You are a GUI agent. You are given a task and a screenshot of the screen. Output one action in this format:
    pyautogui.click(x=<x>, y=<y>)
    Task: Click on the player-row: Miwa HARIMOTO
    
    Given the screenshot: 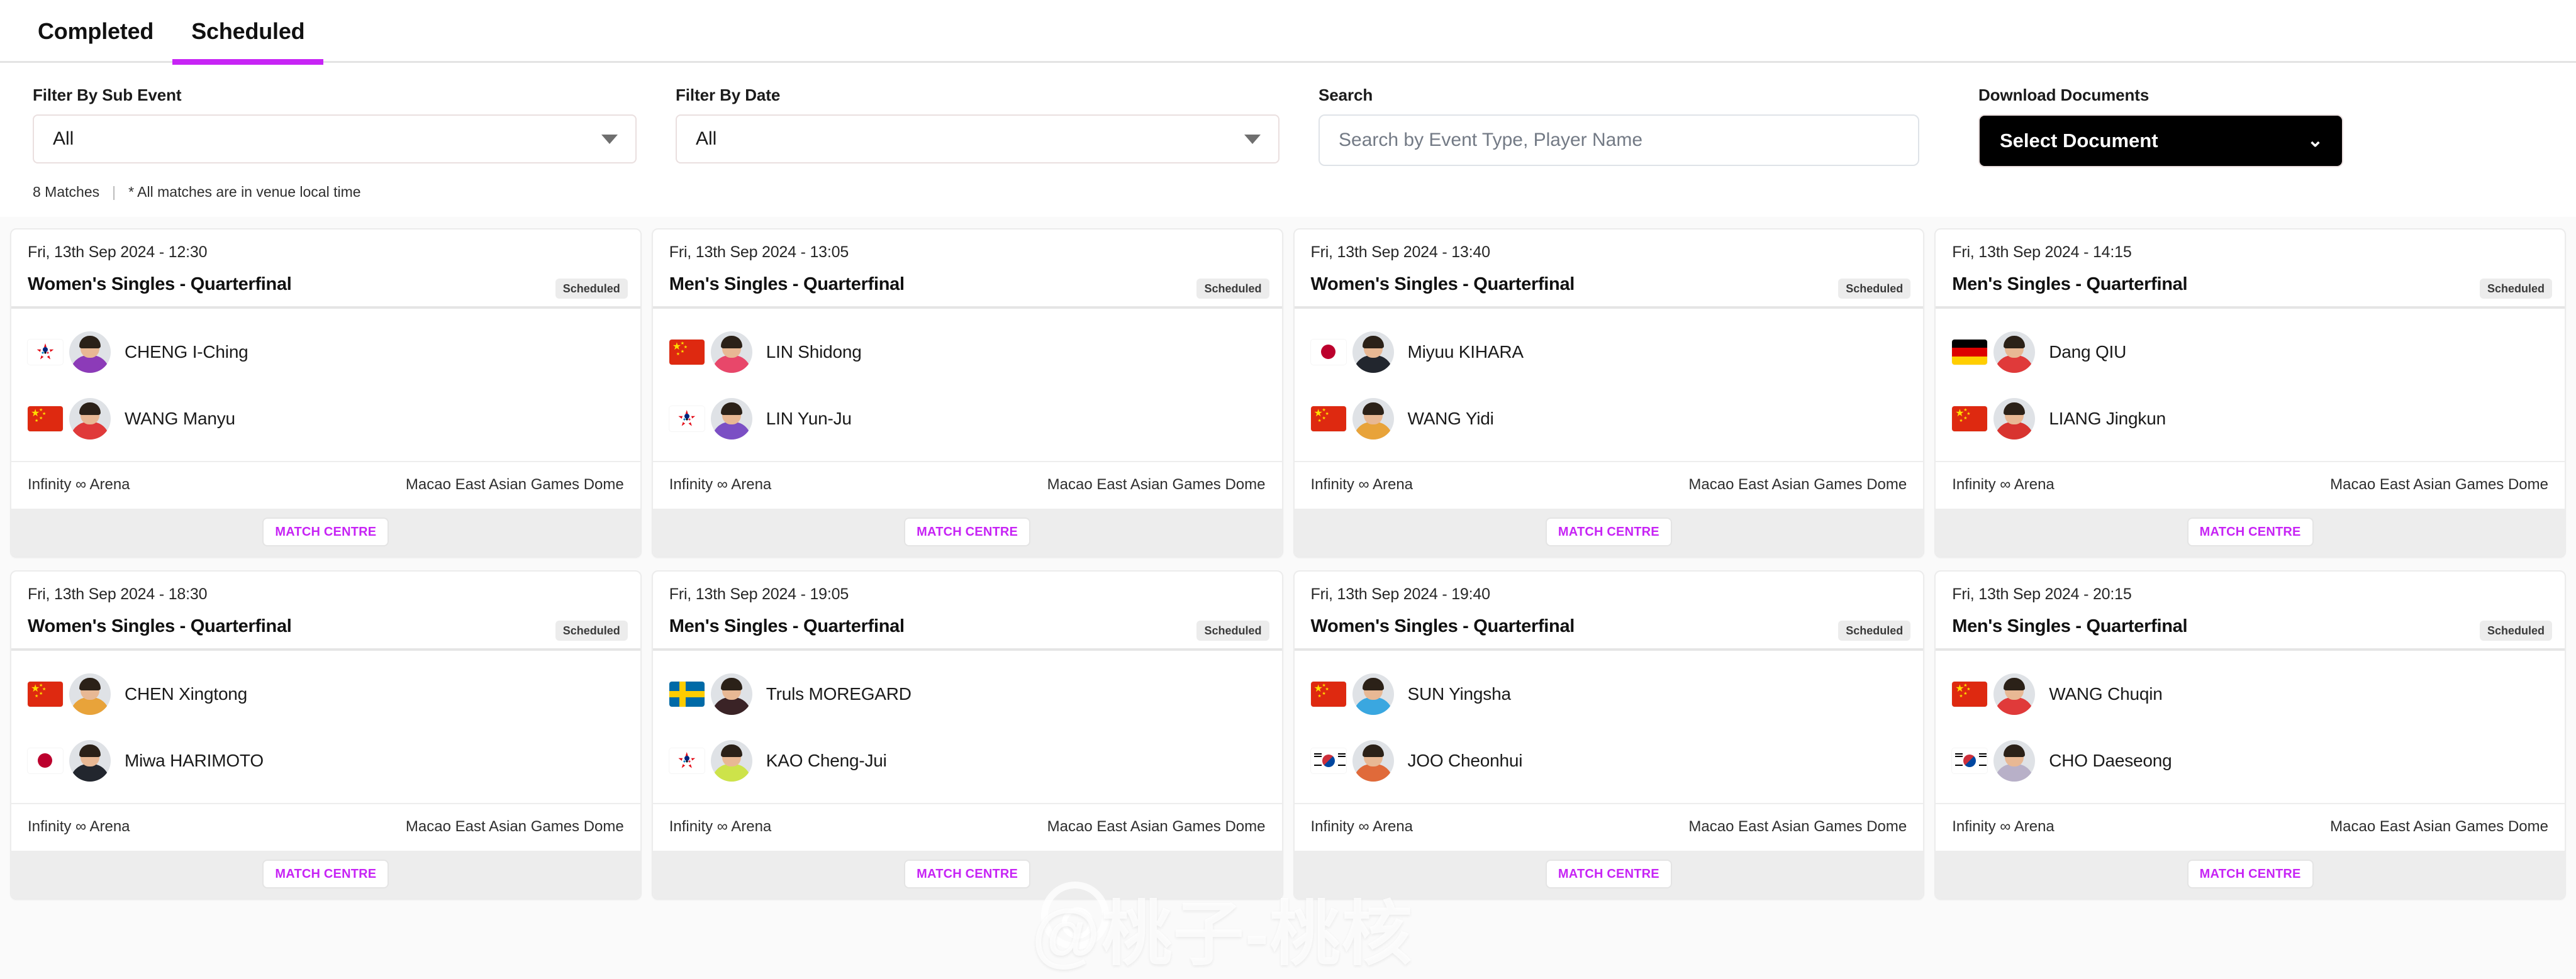 What is the action you would take?
    pyautogui.click(x=325, y=761)
    